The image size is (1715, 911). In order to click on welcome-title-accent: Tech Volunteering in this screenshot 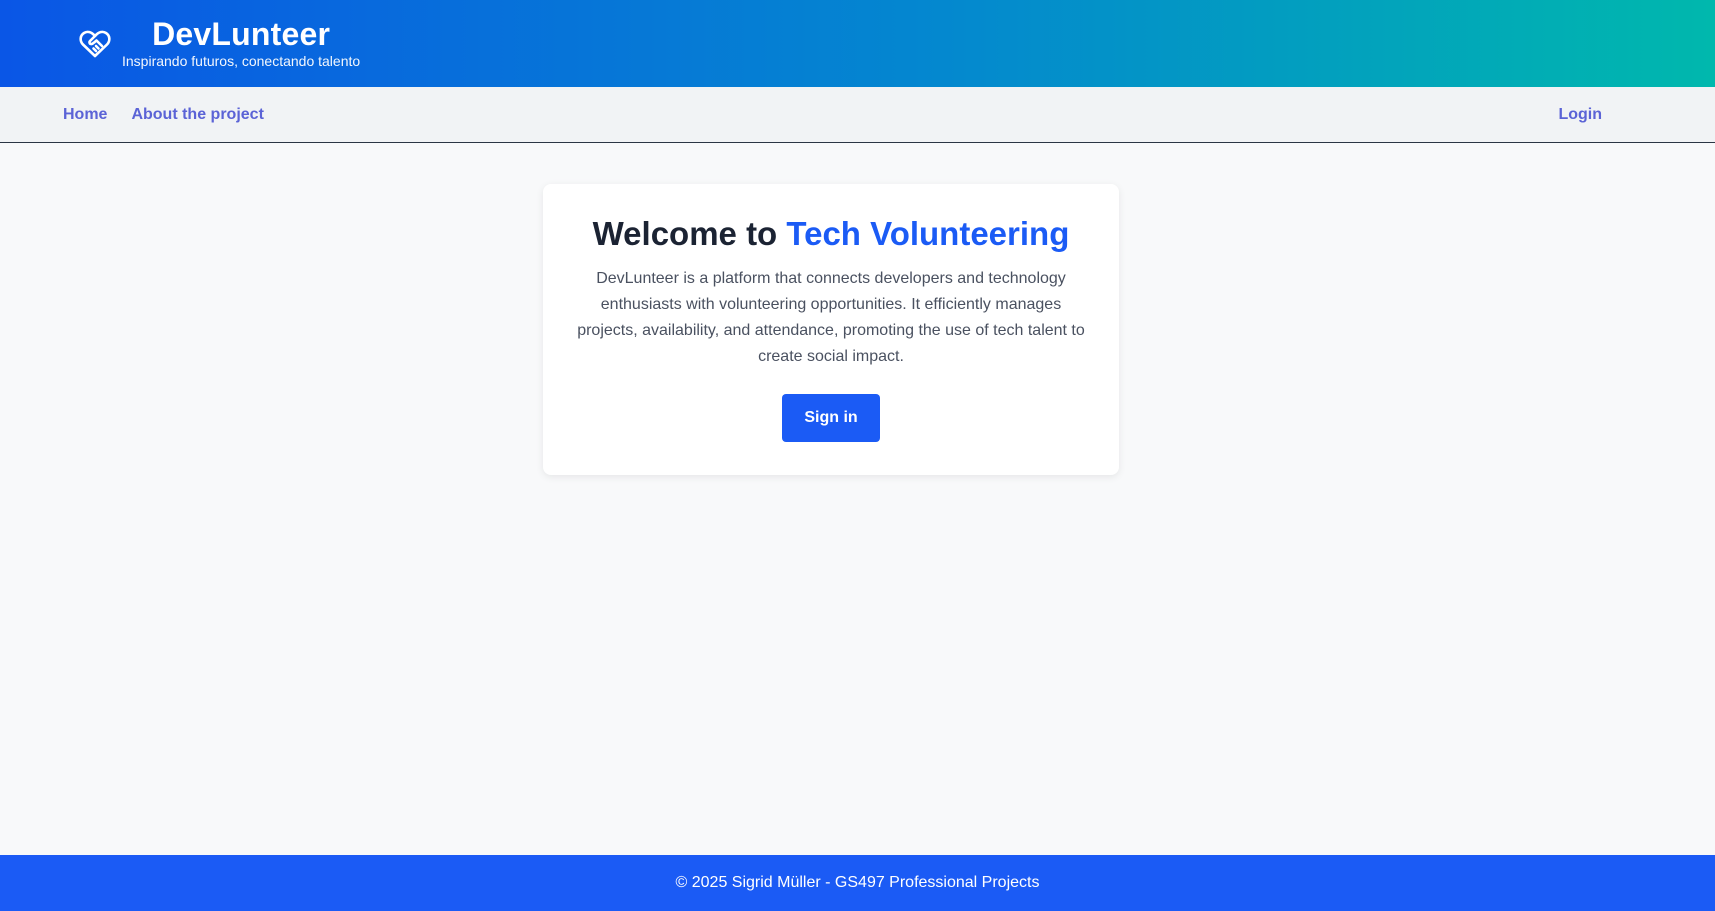, I will do `click(928, 233)`.